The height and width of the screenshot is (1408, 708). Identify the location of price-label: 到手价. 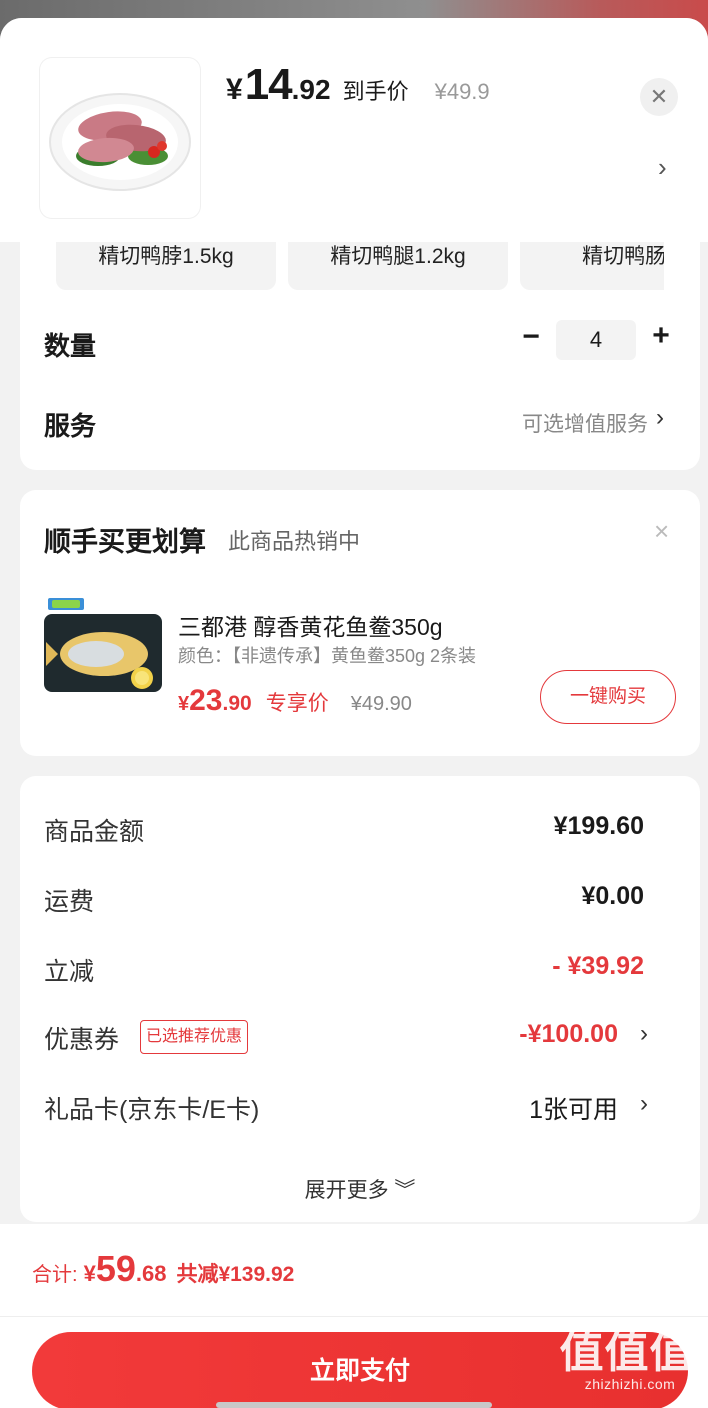
(375, 91).